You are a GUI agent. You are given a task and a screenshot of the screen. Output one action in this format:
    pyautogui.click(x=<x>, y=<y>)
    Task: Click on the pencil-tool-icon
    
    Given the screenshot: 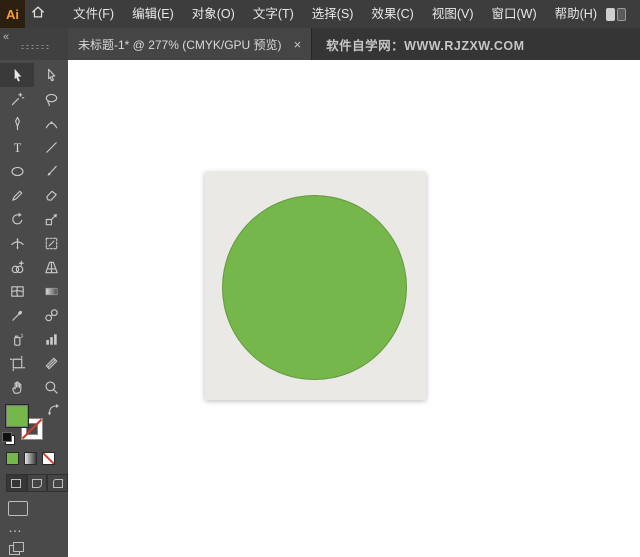 What is the action you would take?
    pyautogui.click(x=17, y=195)
    